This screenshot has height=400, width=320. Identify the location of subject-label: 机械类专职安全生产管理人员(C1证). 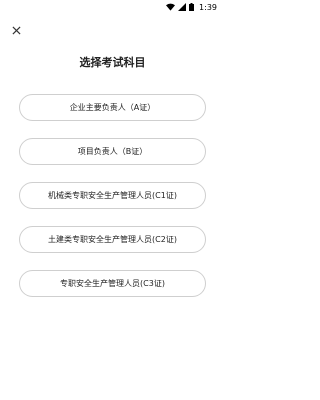
(112, 195).